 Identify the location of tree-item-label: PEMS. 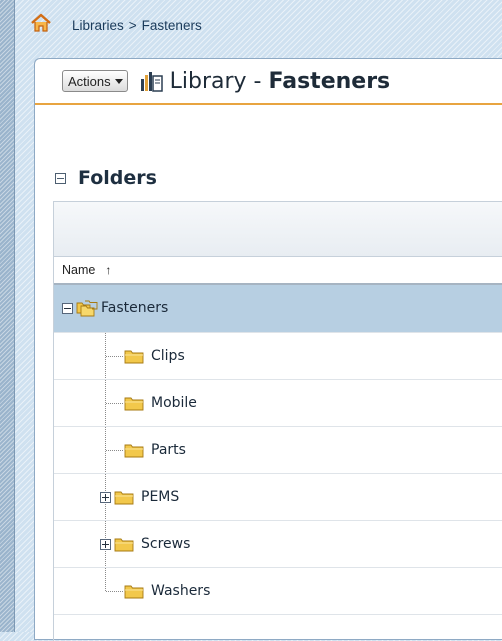
(160, 497).